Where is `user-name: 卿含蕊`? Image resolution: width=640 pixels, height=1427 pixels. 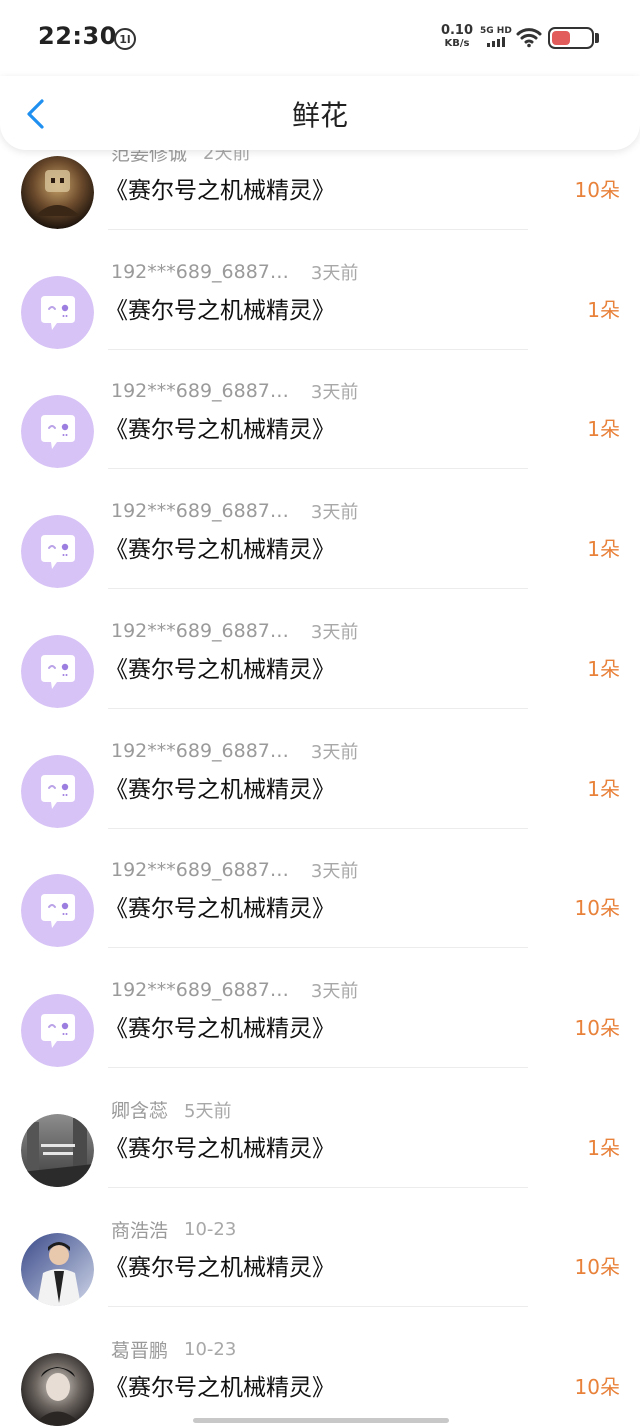
user-name: 卿含蕊 is located at coordinates (139, 1109).